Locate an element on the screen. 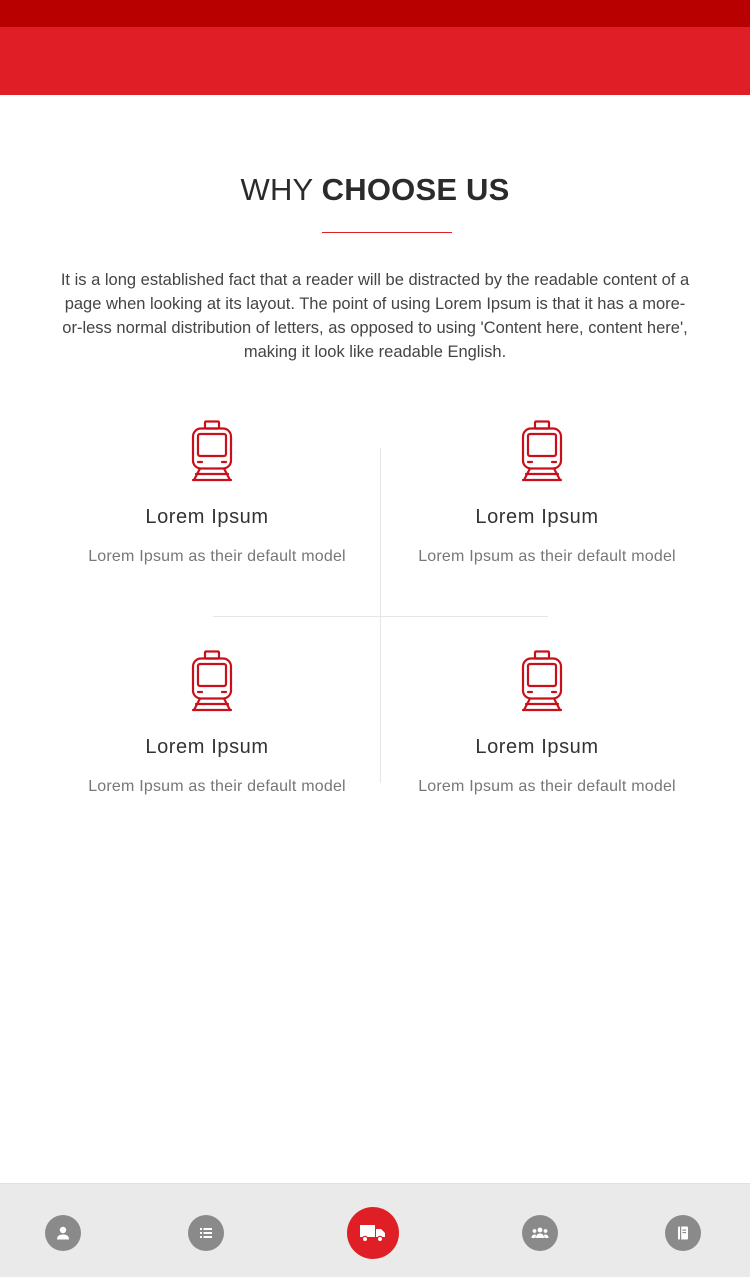 The height and width of the screenshot is (1277, 750). book-icon is located at coordinates (683, 1233).